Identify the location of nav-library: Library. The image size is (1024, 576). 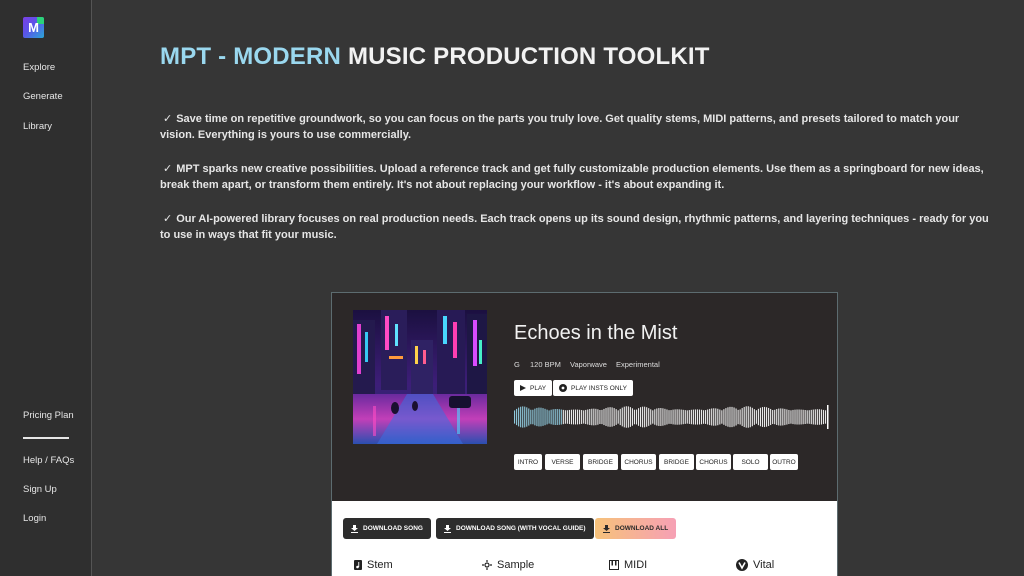
(37, 126).